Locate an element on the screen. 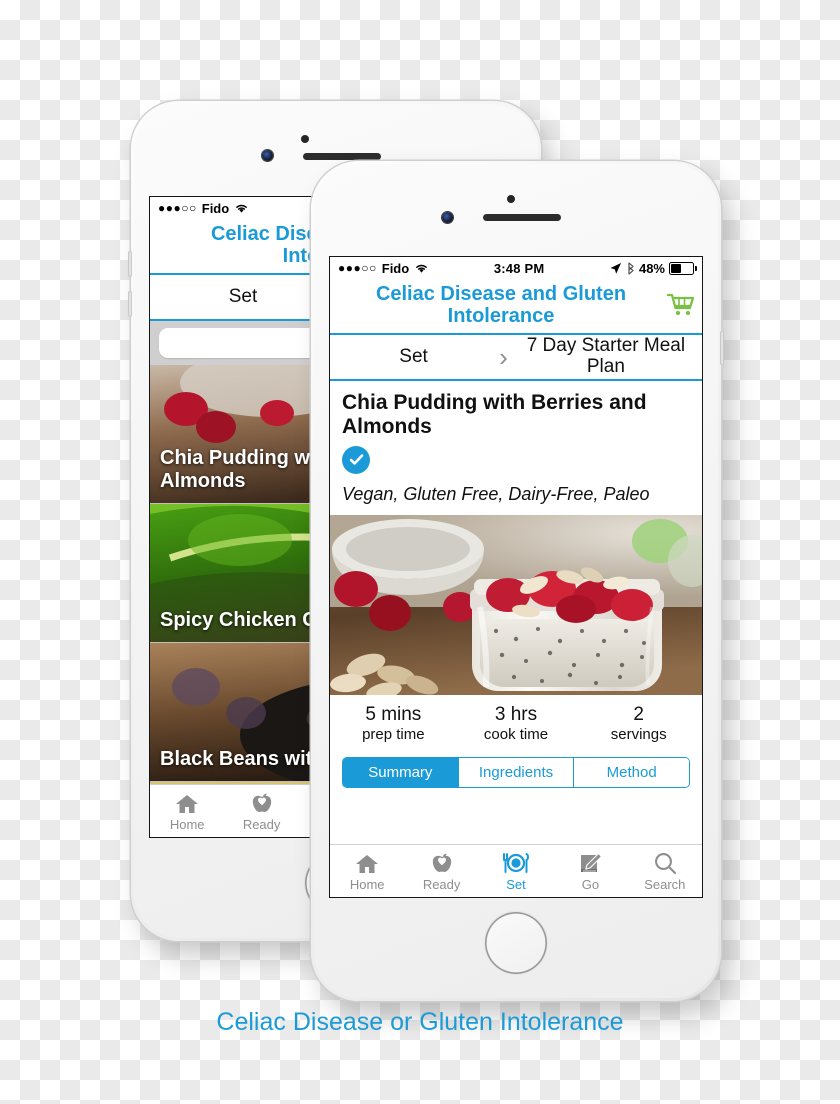 The width and height of the screenshot is (840, 1104). tab-search-label: Search is located at coordinates (665, 884).